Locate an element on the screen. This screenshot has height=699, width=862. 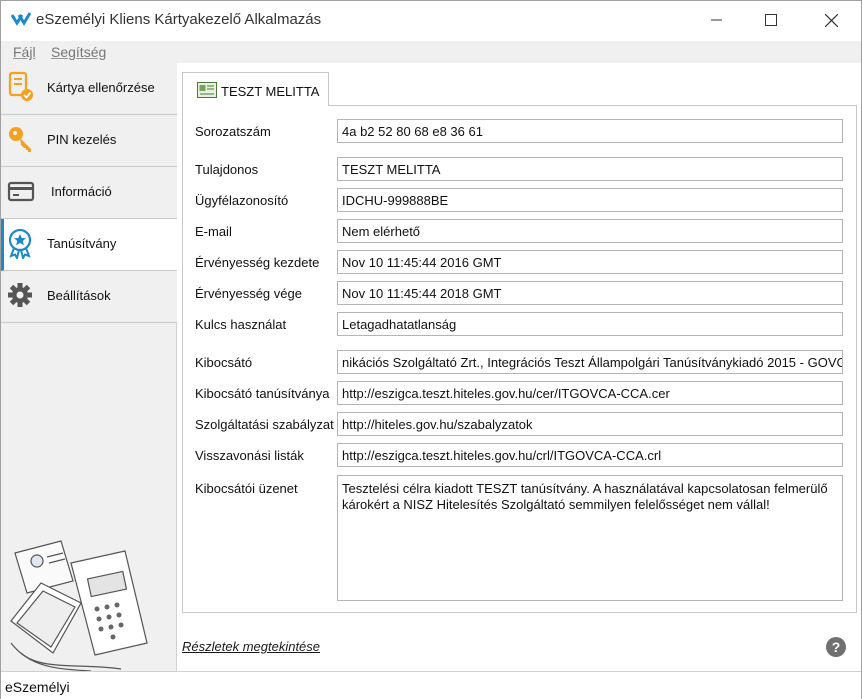
key-icon is located at coordinates (20, 139).